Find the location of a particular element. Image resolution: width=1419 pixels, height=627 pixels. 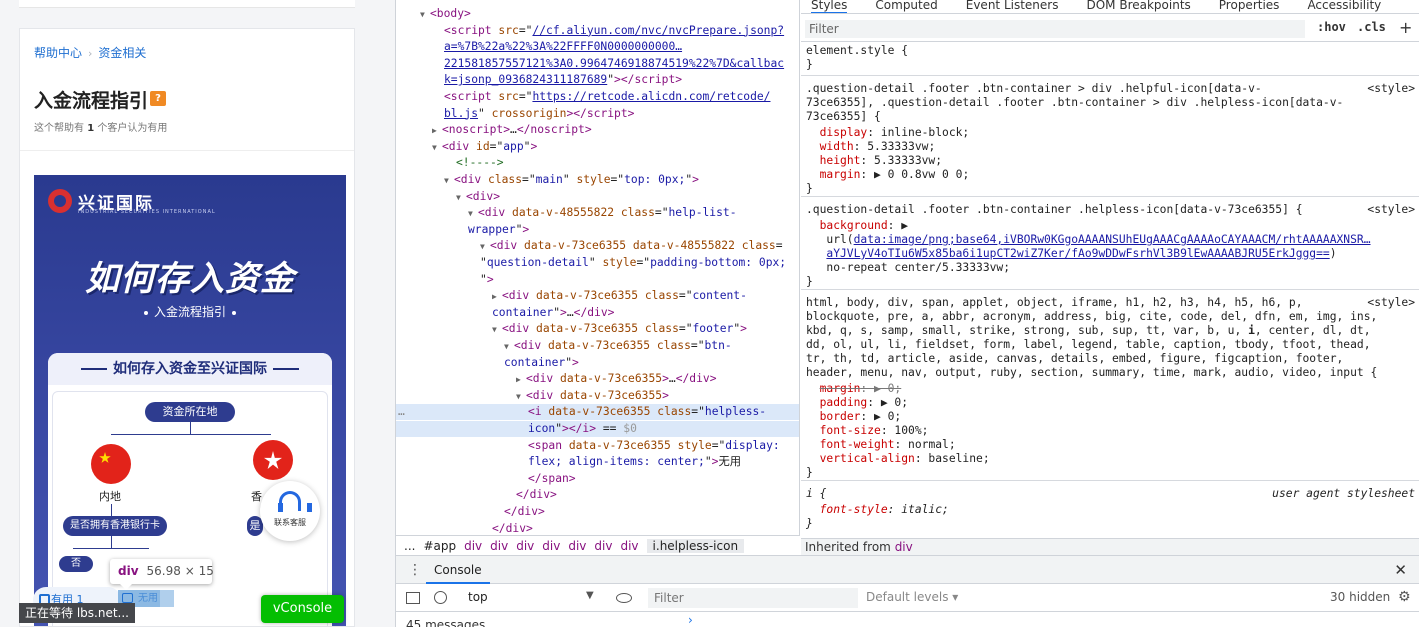

styles-filter-input: Filter is located at coordinates (1055, 29).